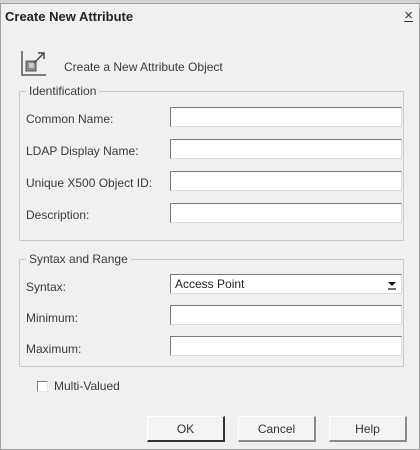 The image size is (420, 450). What do you see at coordinates (46, 287) in the screenshot?
I see `syntax-label: Syntax:` at bounding box center [46, 287].